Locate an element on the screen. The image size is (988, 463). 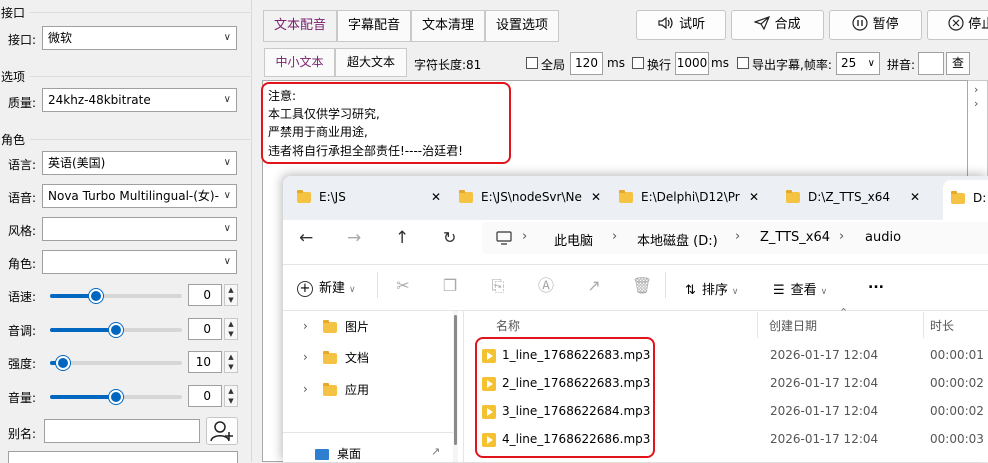
volume-stepper: ▲ ▼ is located at coordinates (231, 396).